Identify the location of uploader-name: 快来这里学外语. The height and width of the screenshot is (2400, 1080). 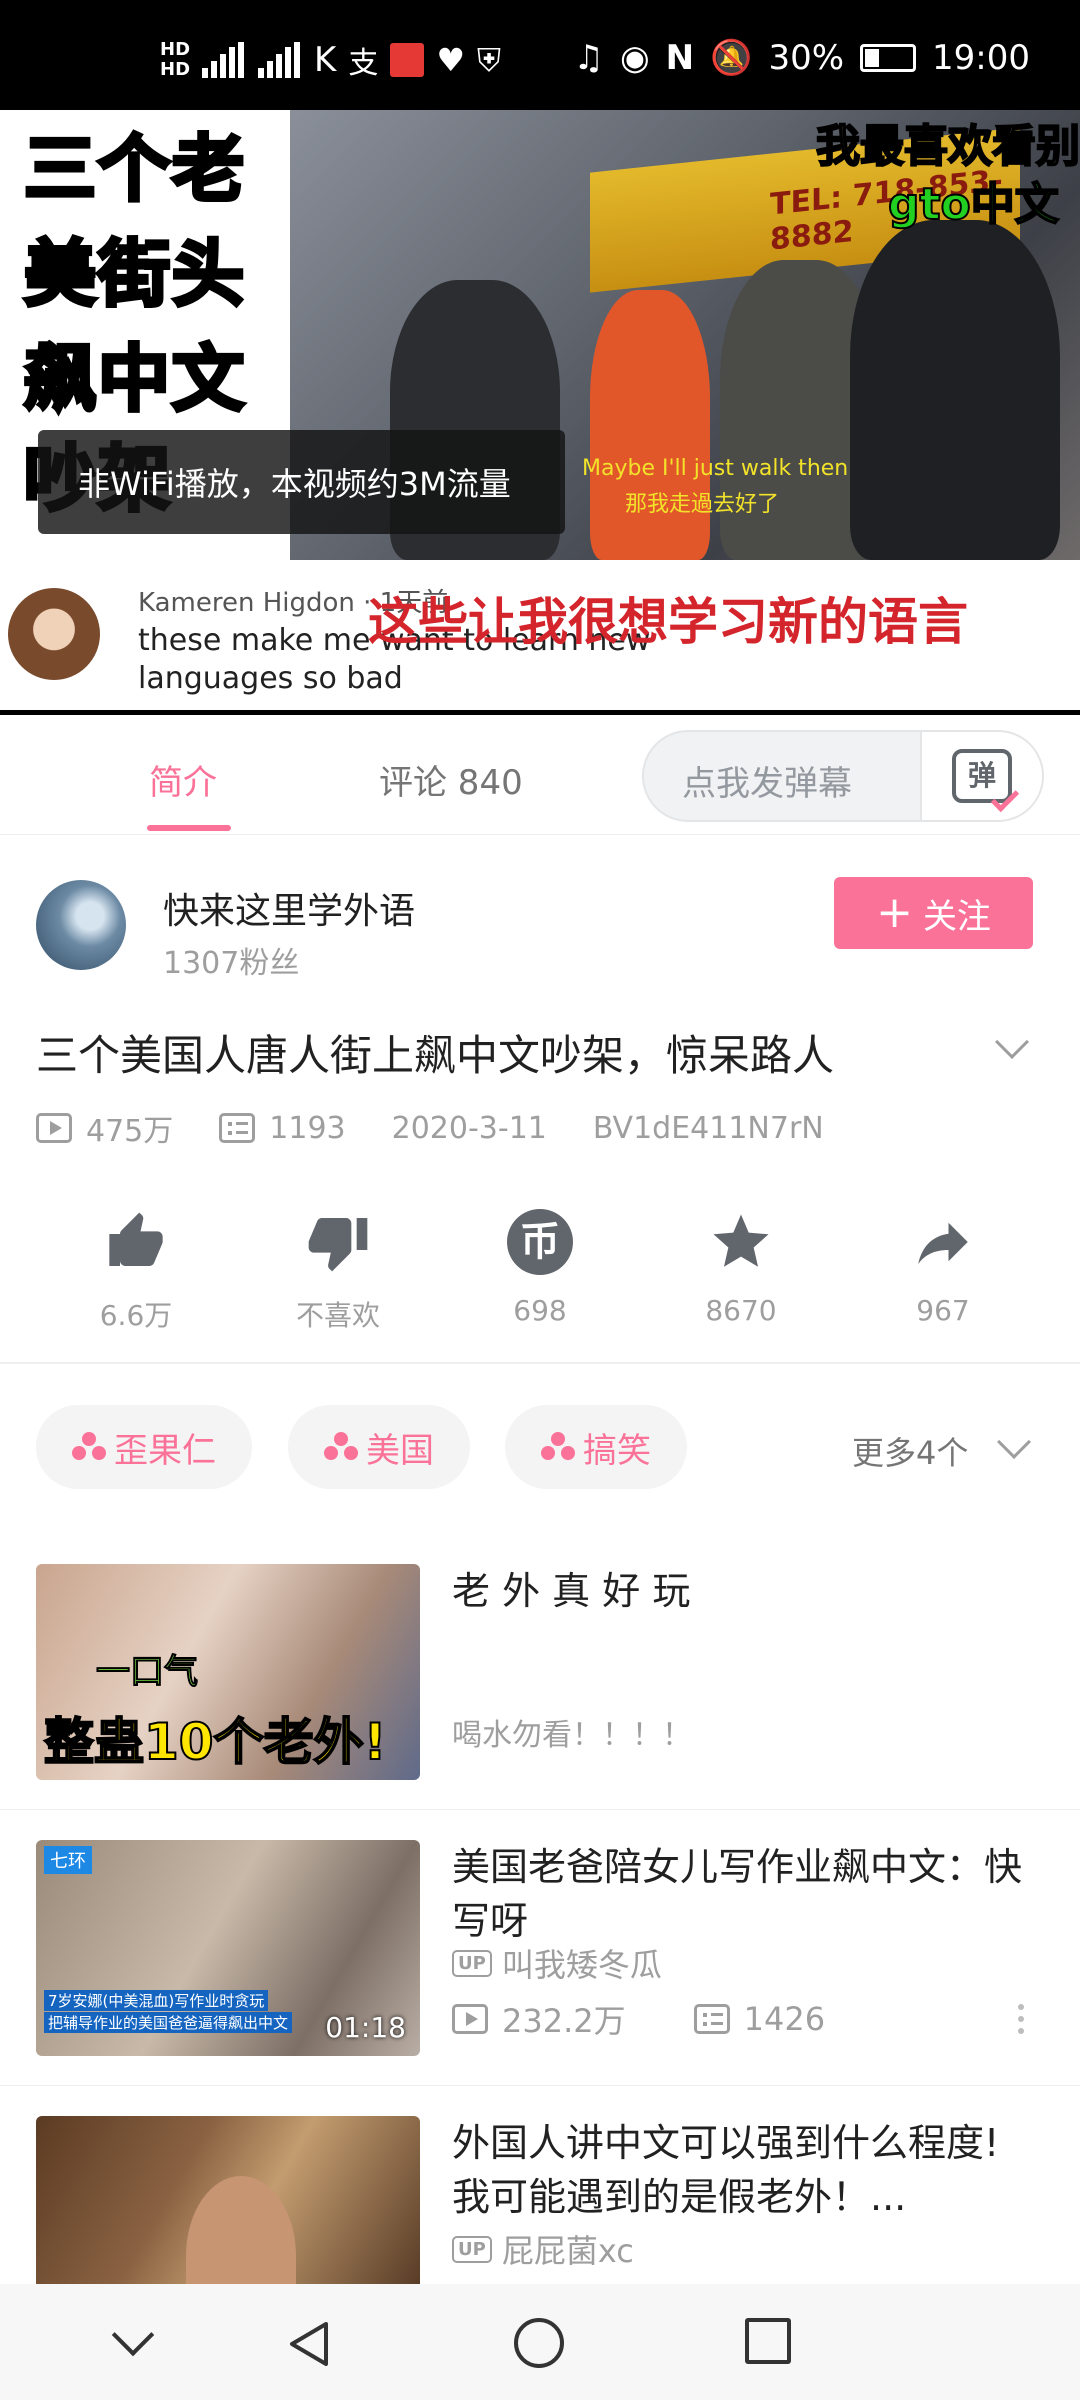
(289, 908).